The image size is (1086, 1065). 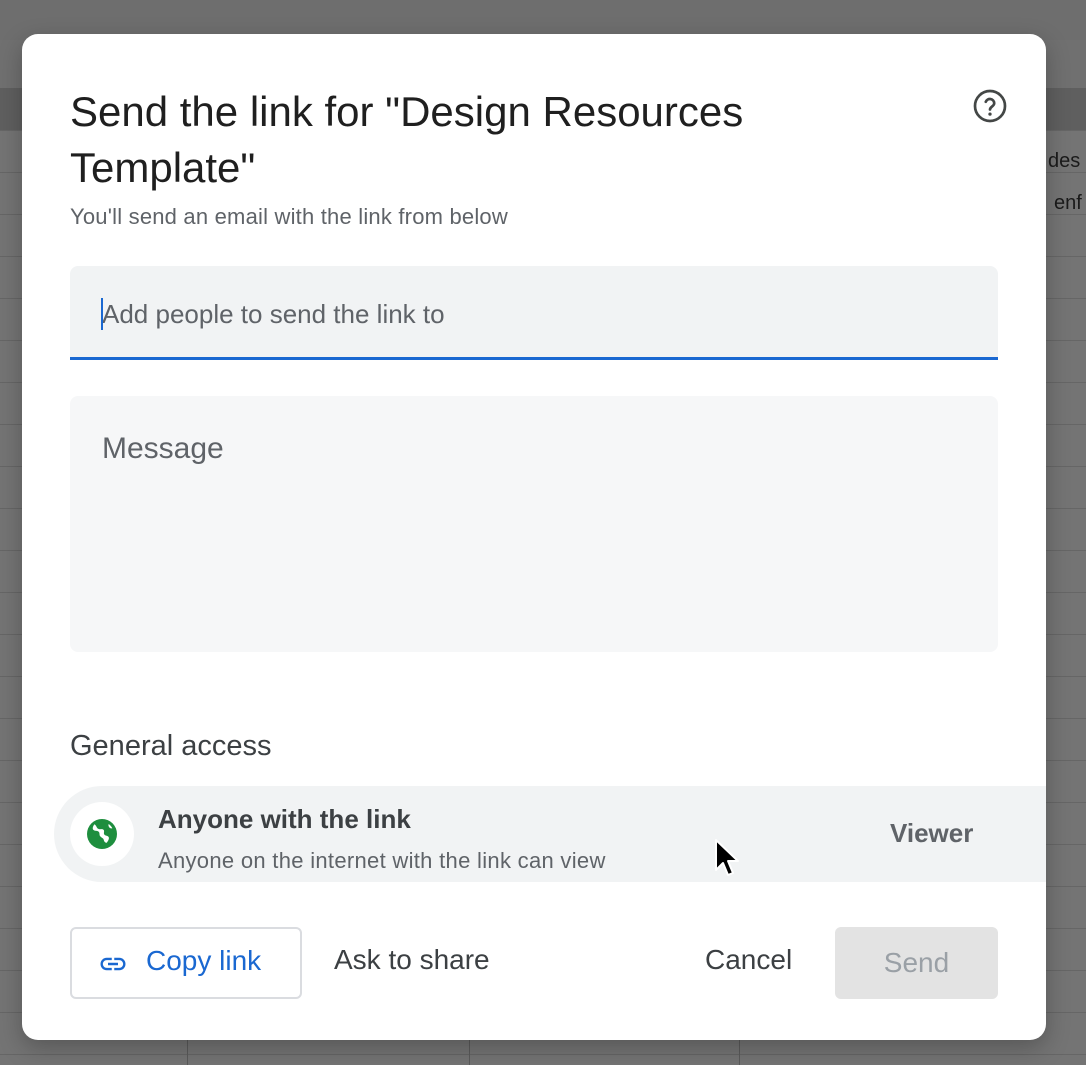 I want to click on cancel-button: Cancel, so click(x=748, y=960).